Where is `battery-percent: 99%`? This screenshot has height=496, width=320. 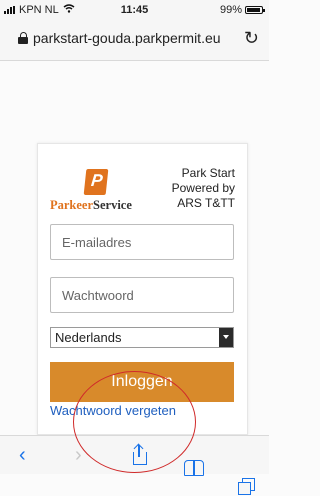 battery-percent: 99% is located at coordinates (230, 10).